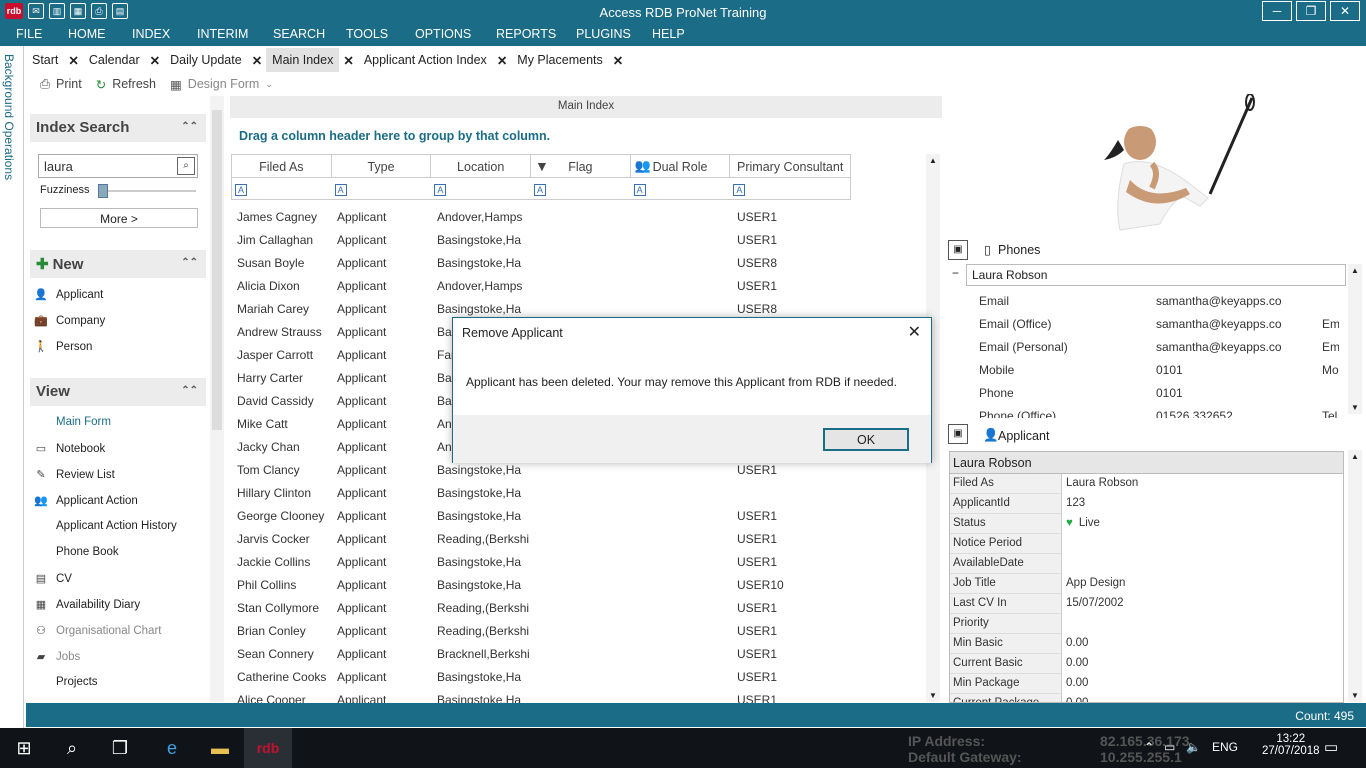 The image size is (1366, 768). What do you see at coordinates (1146, 624) in the screenshot?
I see `applicant-field-row: Priority` at bounding box center [1146, 624].